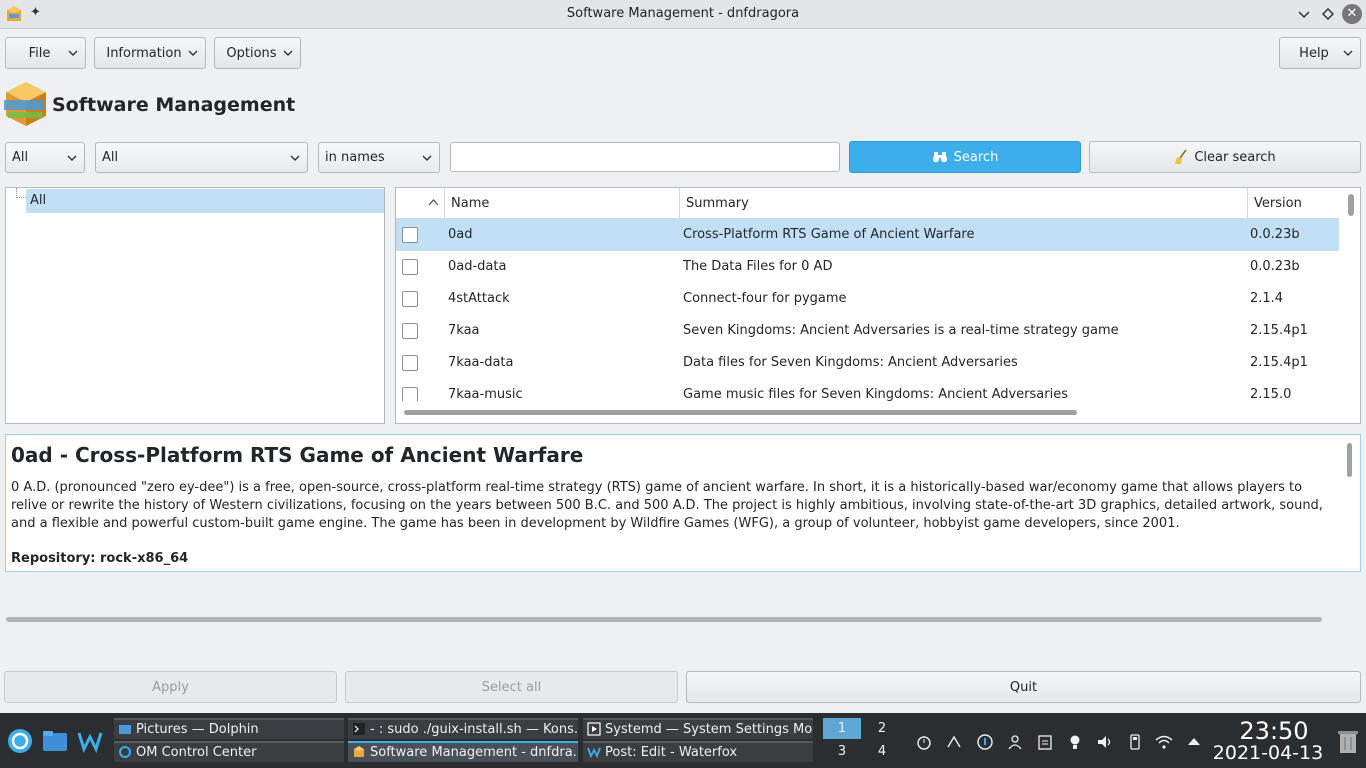  Describe the element at coordinates (201, 157) in the screenshot. I see `group-filter-select: All` at that location.